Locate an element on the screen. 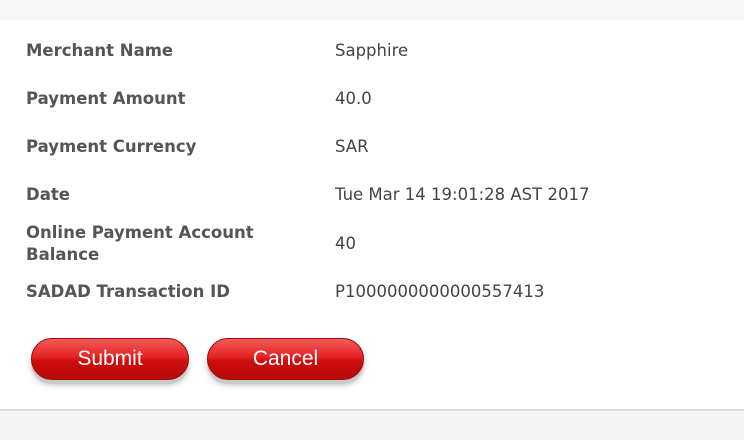 This screenshot has height=440, width=744. payment-amount-label: Payment Amount is located at coordinates (106, 98).